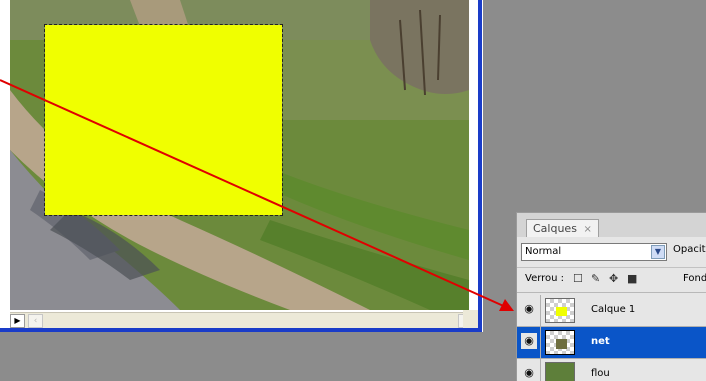  Describe the element at coordinates (595, 279) in the screenshot. I see `brush-icon: ✎` at that location.